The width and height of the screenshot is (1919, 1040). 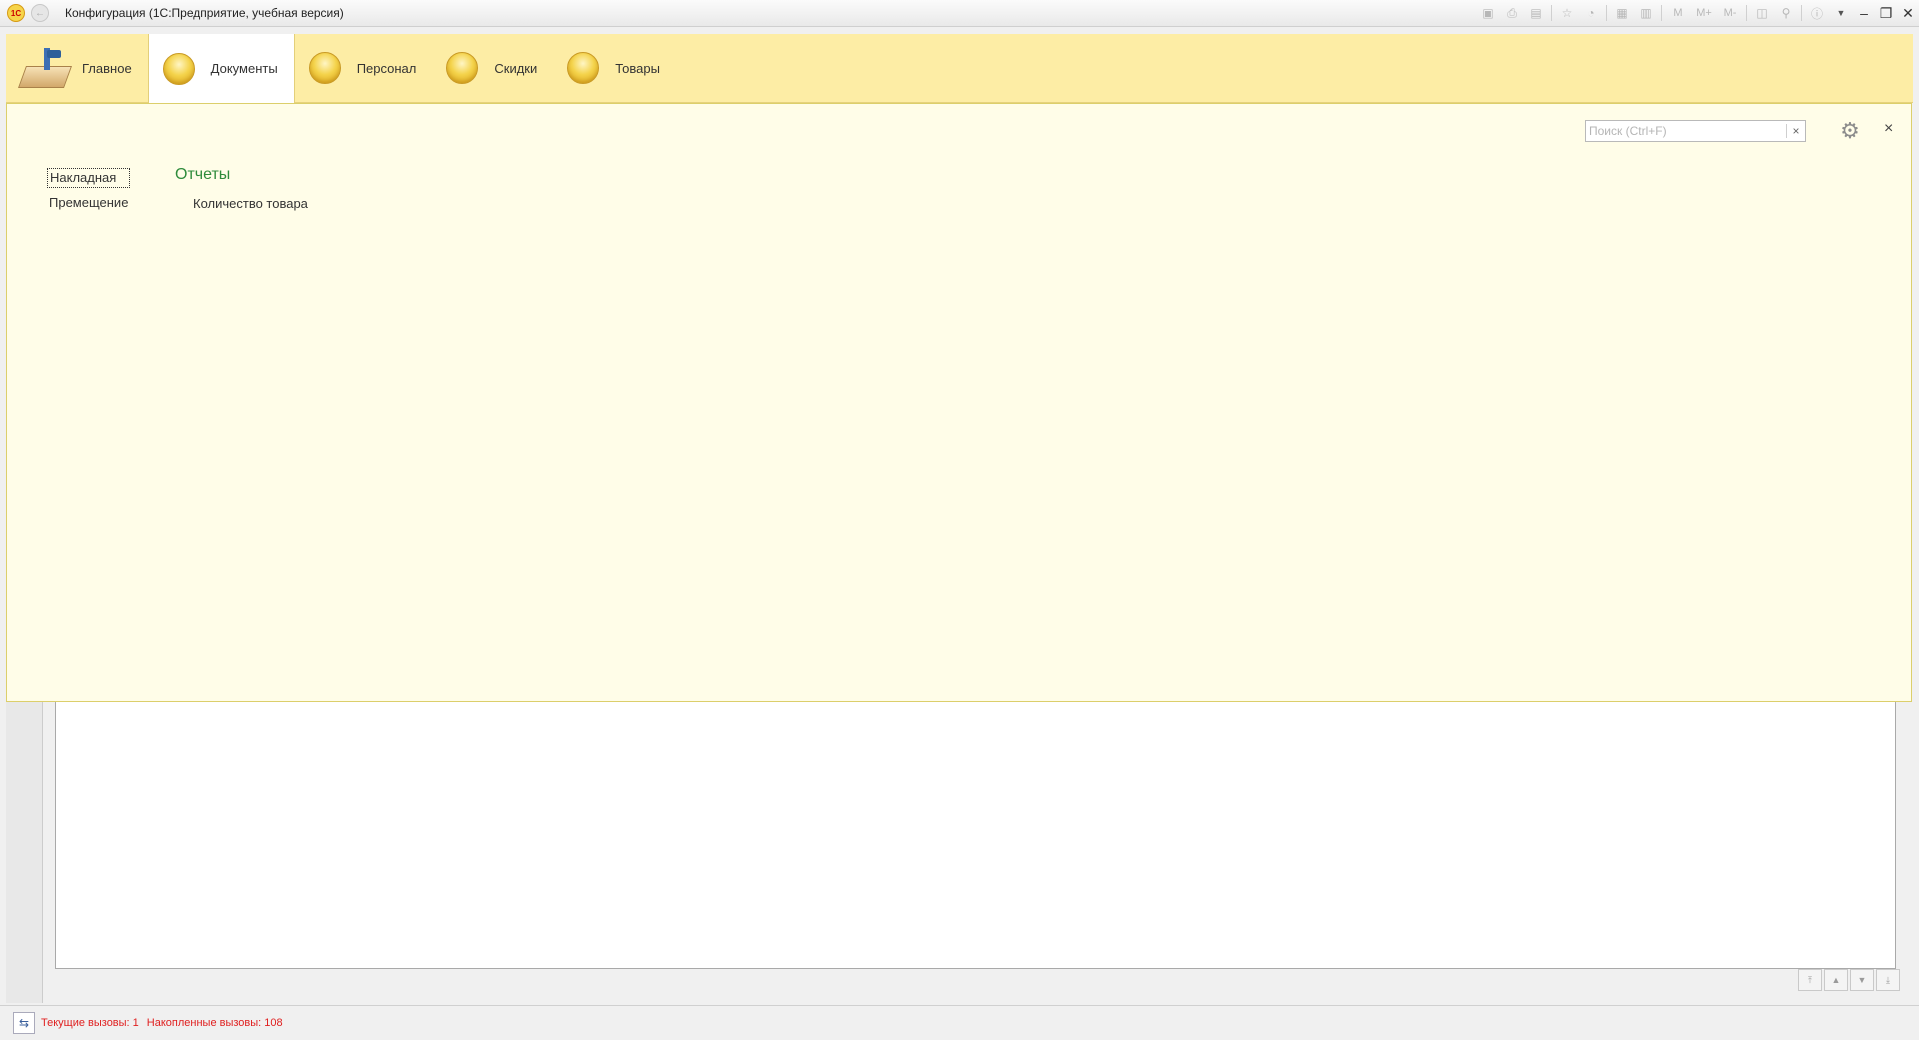 What do you see at coordinates (386, 68) in the screenshot?
I see `section-label: Персонал` at bounding box center [386, 68].